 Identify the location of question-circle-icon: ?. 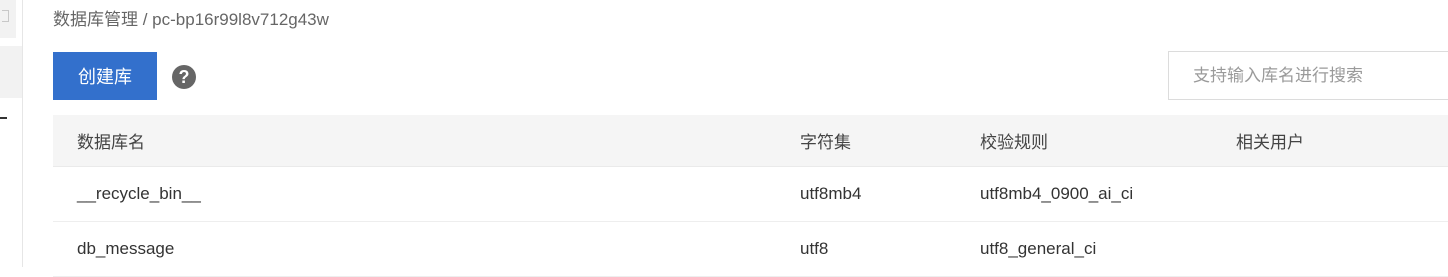
(184, 77).